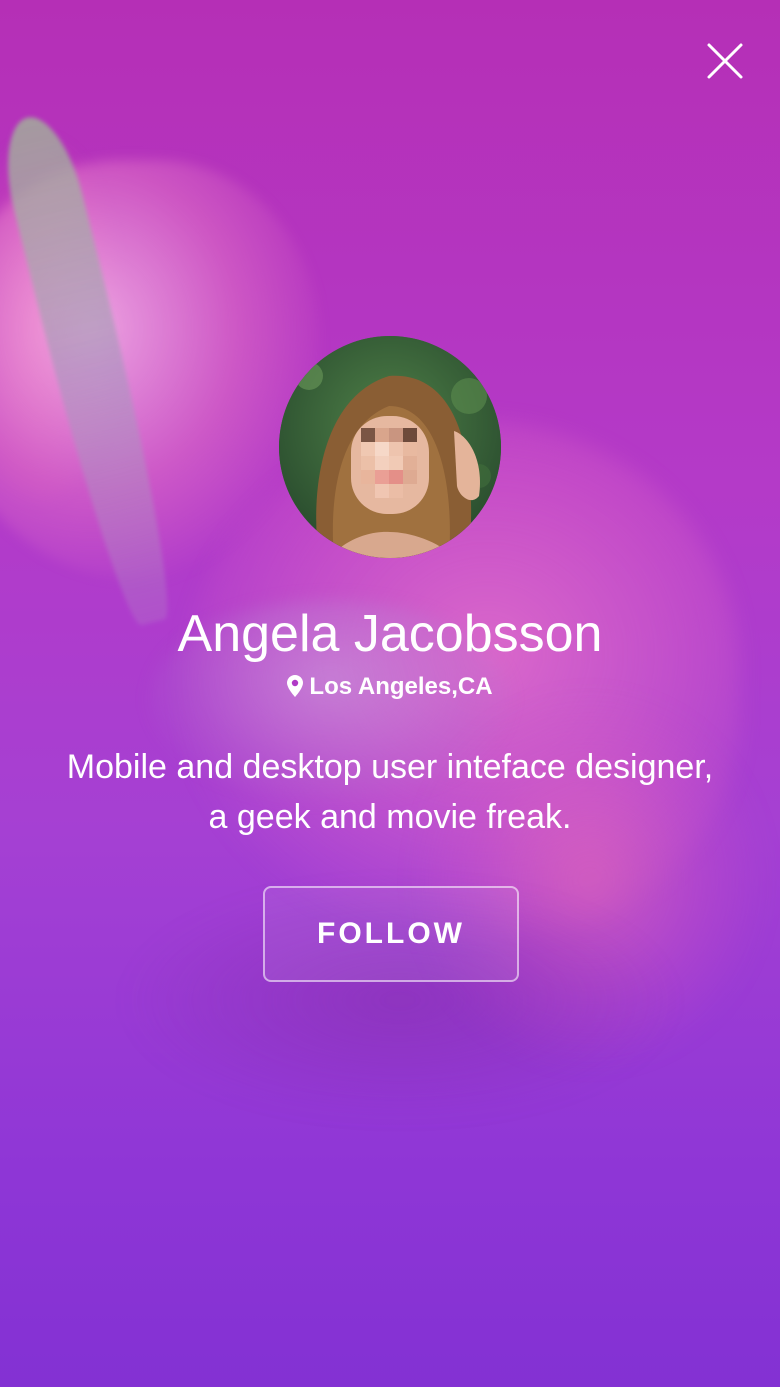  I want to click on follow-button: FOLLOW, so click(391, 934).